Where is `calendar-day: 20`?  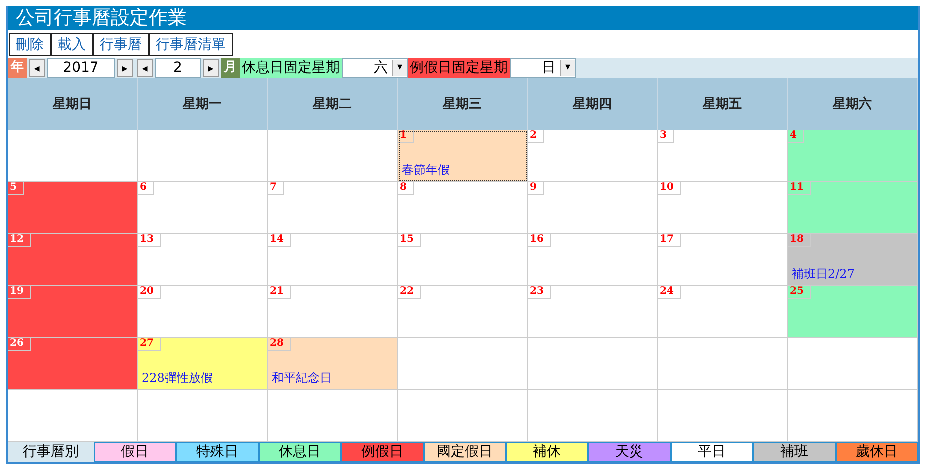
calendar-day: 20 is located at coordinates (203, 312).